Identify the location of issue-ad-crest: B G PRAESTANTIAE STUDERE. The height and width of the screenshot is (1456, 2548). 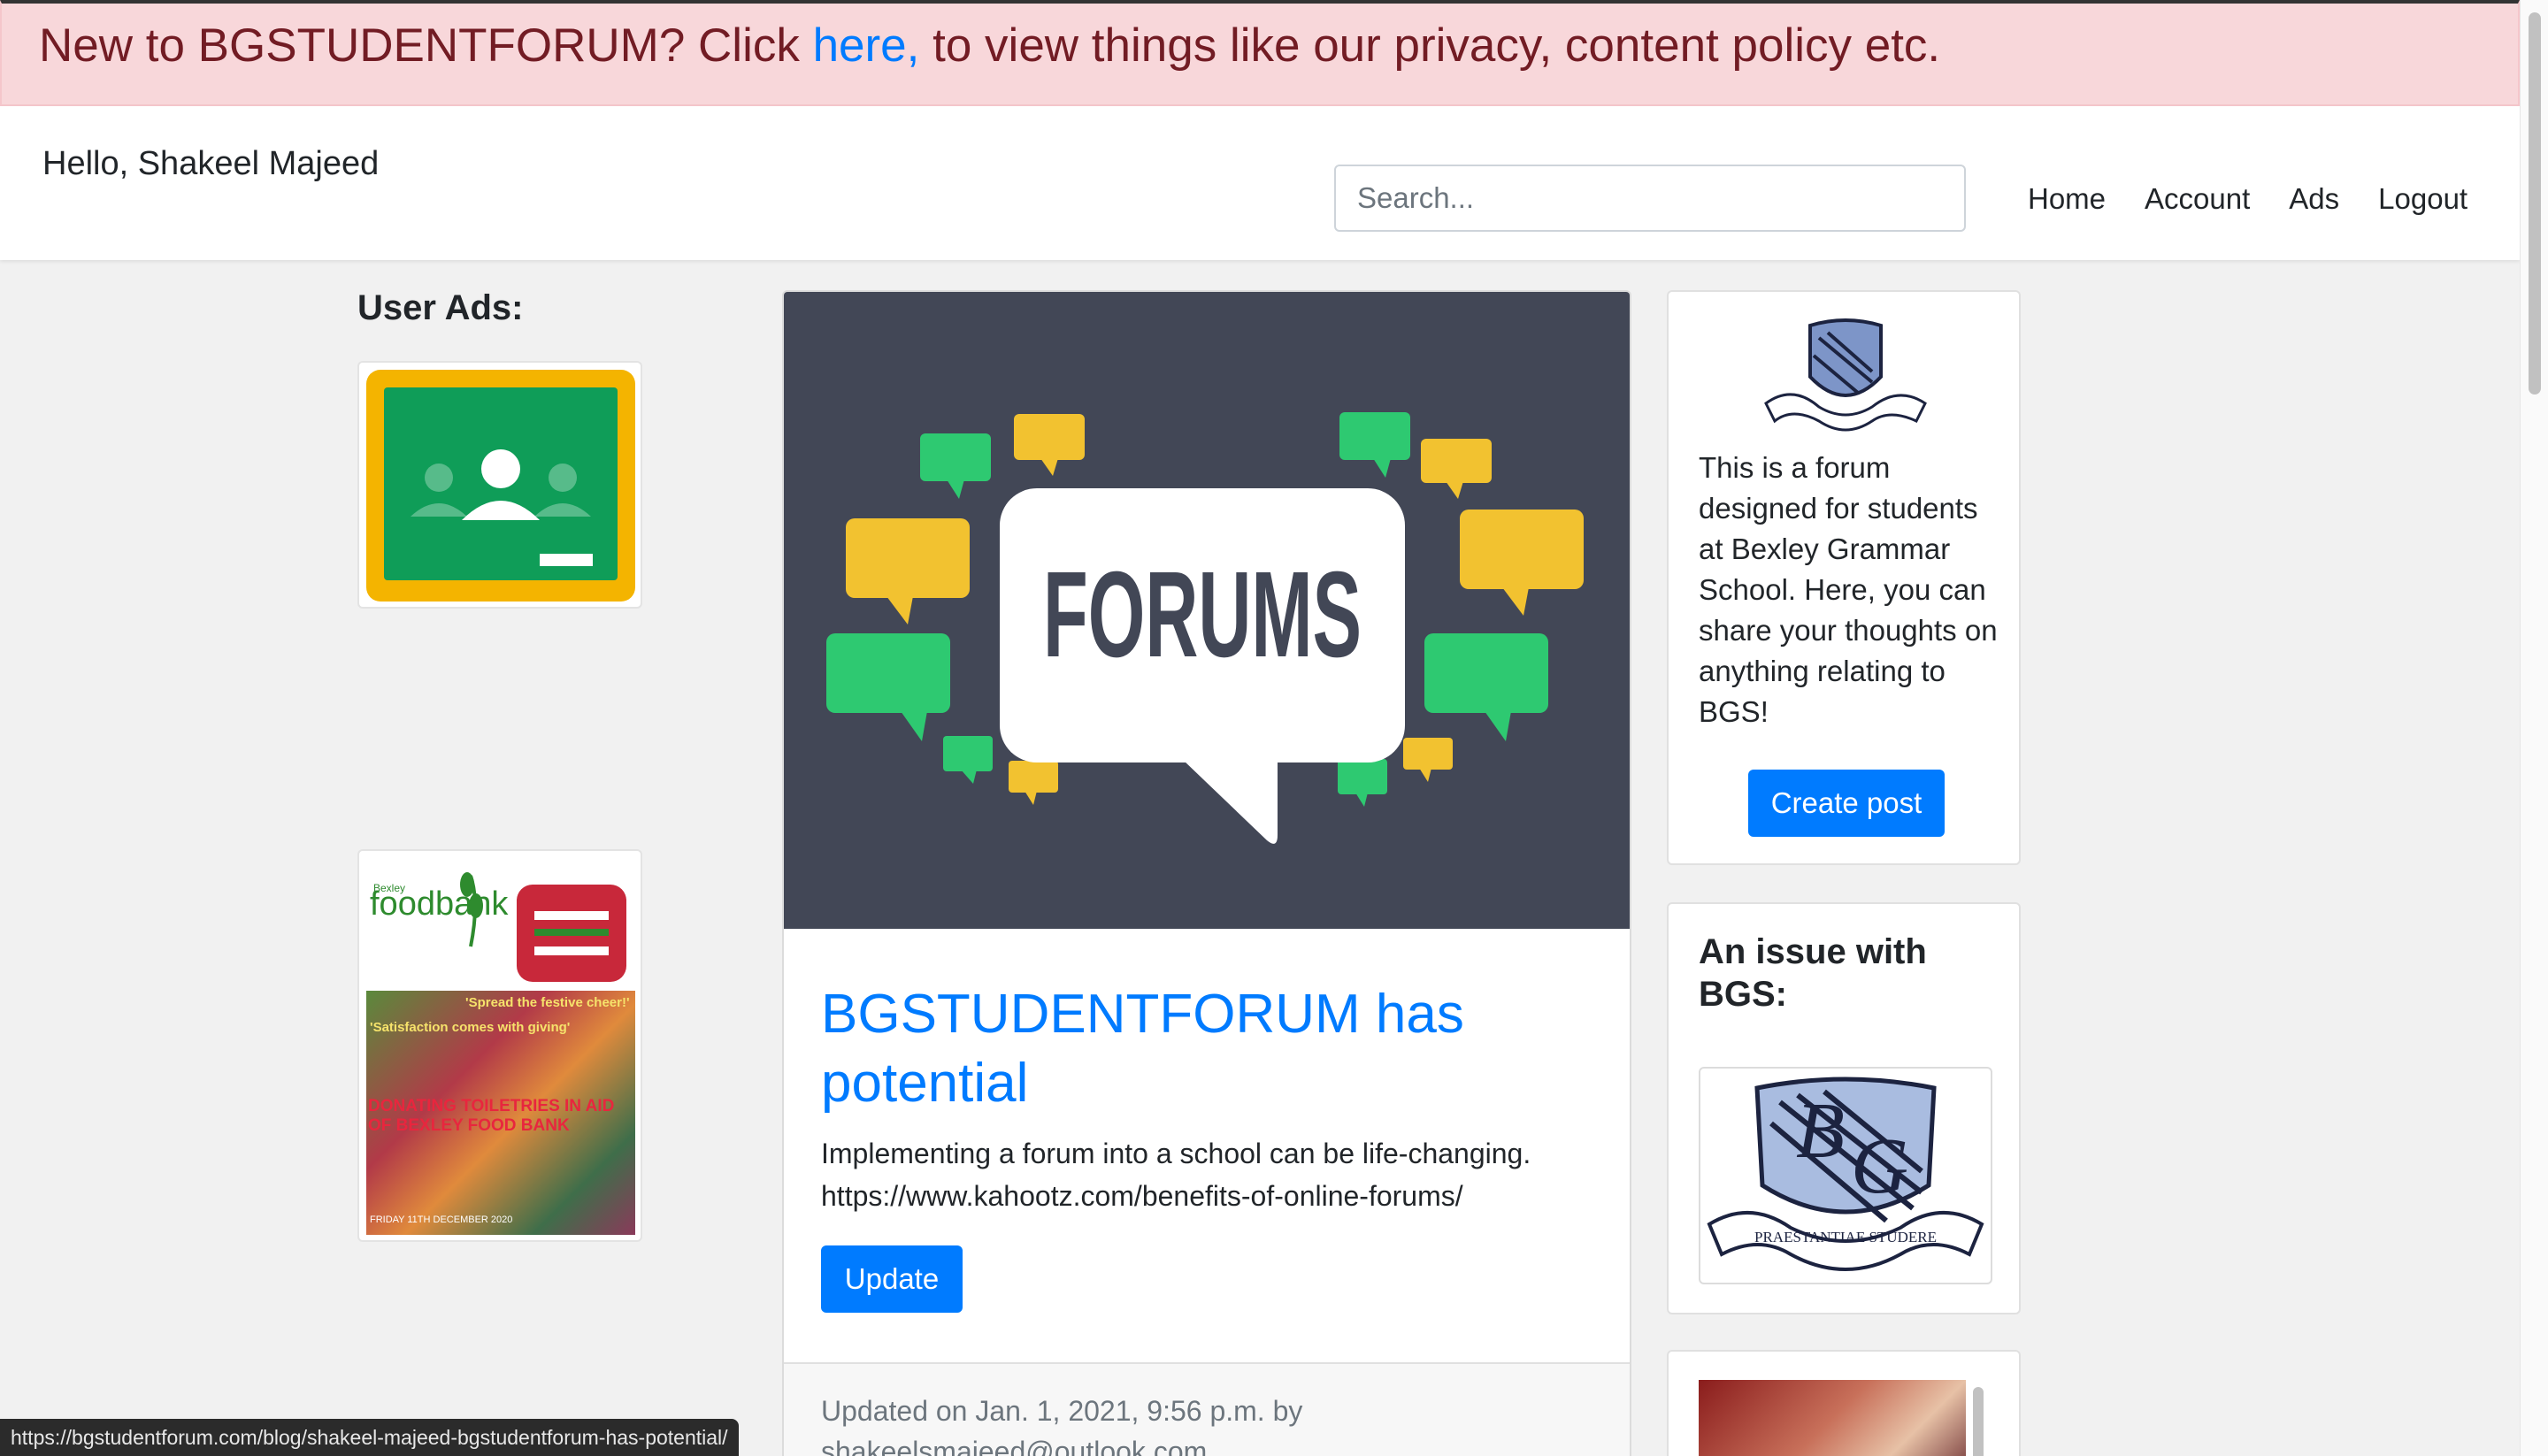
(1845, 1175).